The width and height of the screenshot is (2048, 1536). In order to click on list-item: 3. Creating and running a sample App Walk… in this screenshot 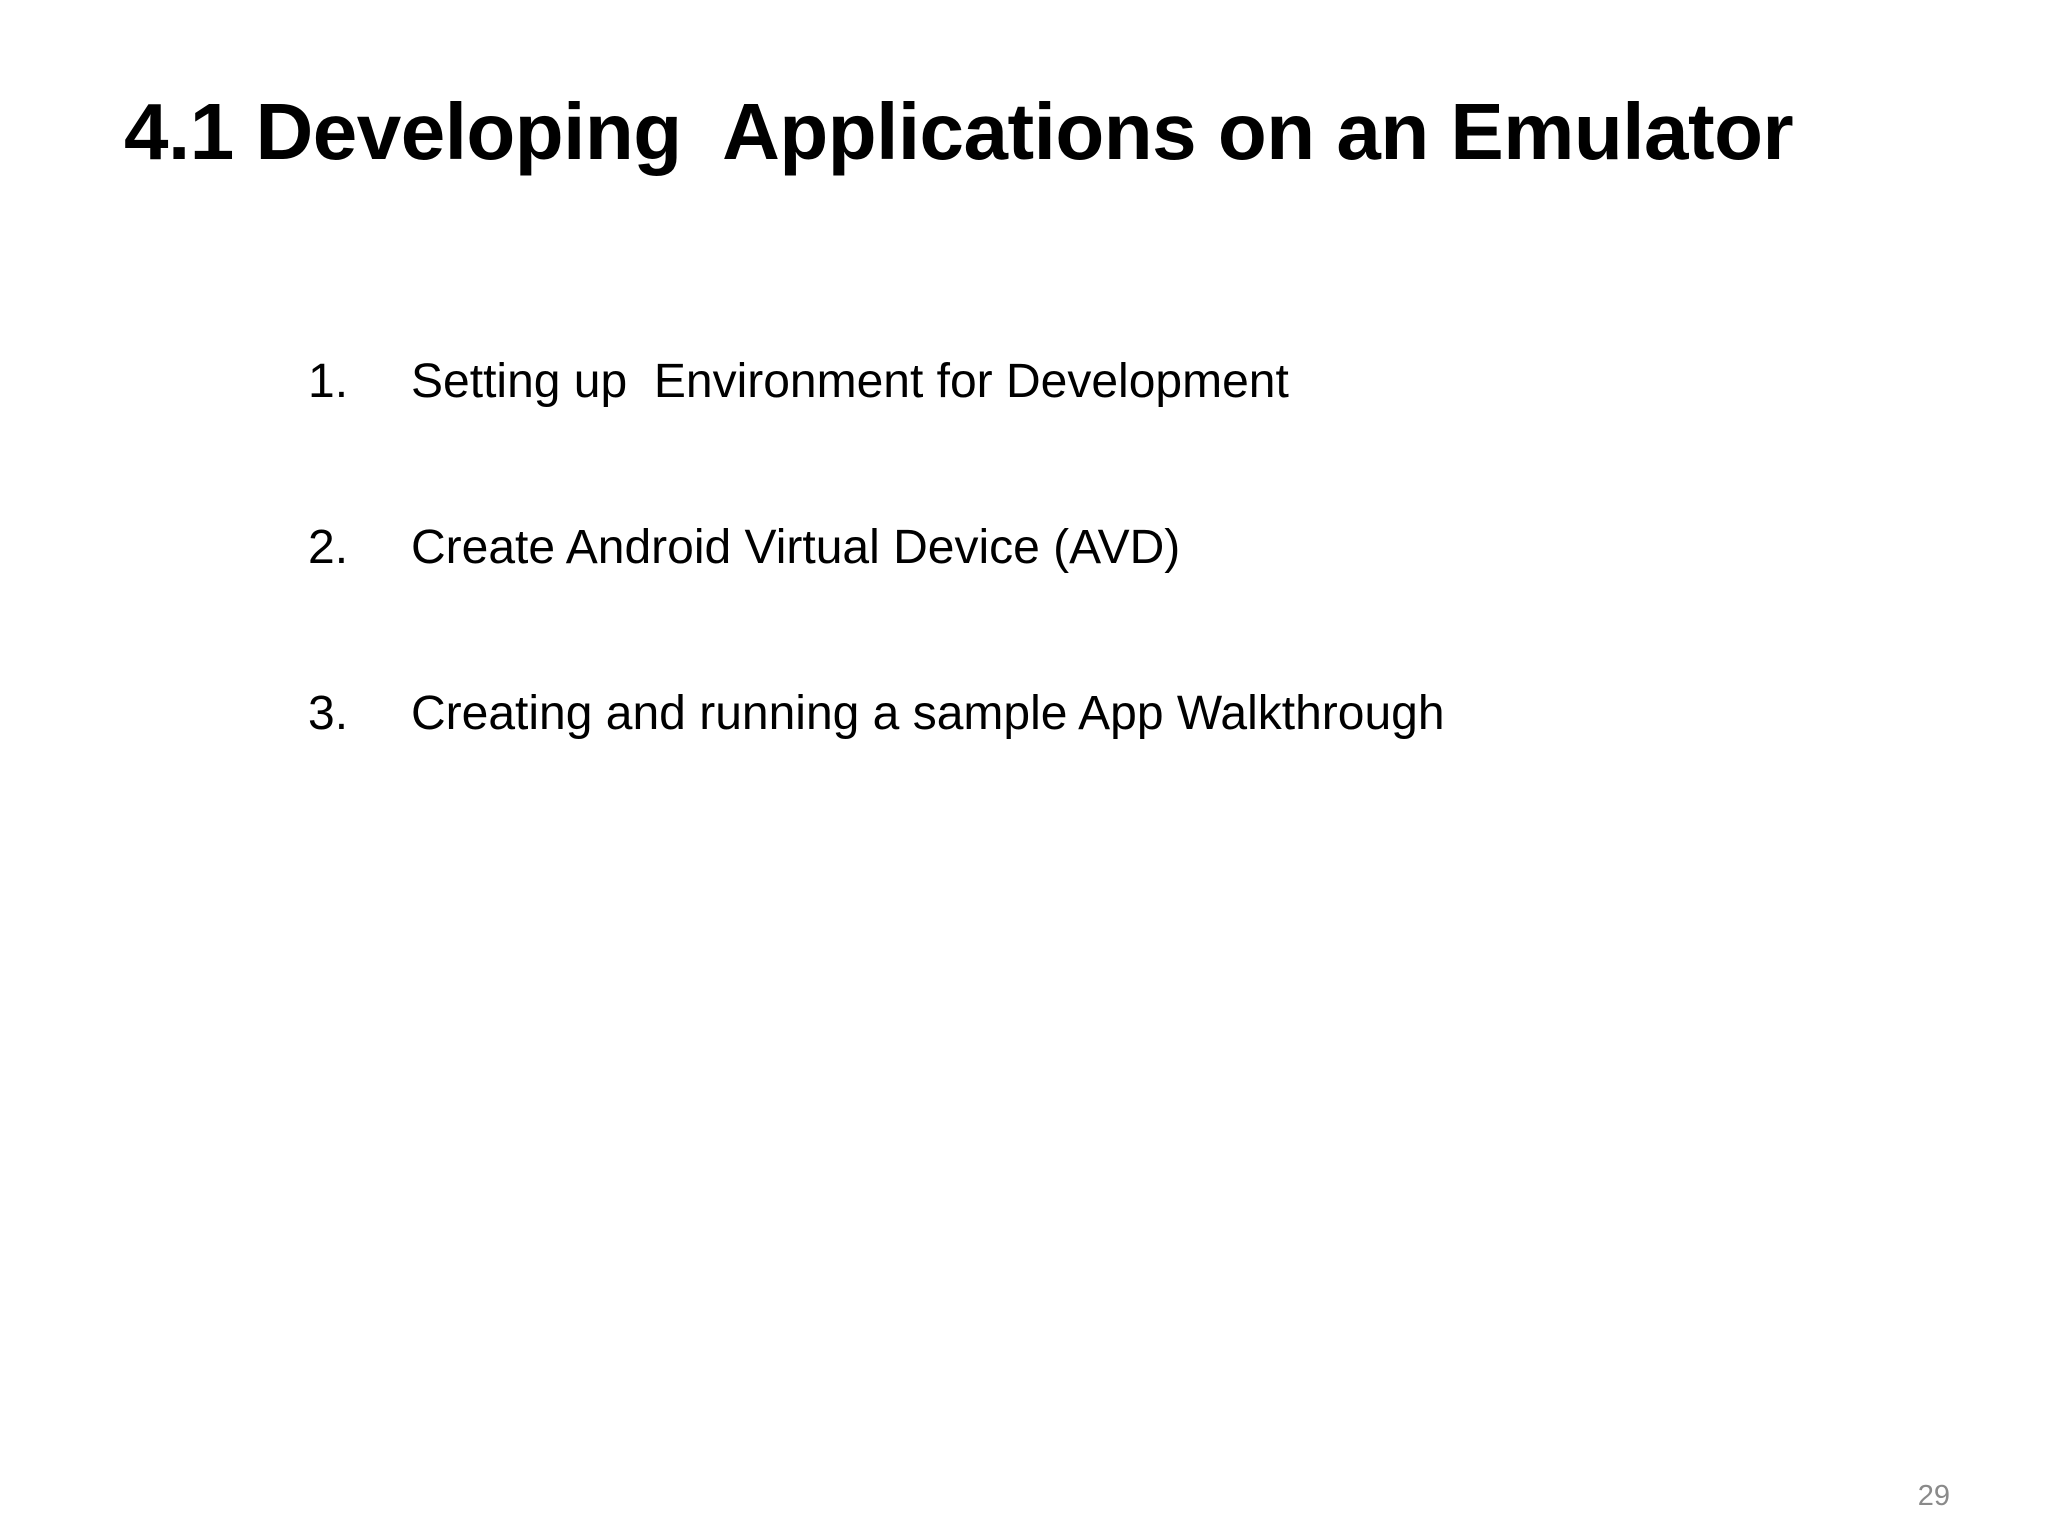, I will do `click(836, 683)`.